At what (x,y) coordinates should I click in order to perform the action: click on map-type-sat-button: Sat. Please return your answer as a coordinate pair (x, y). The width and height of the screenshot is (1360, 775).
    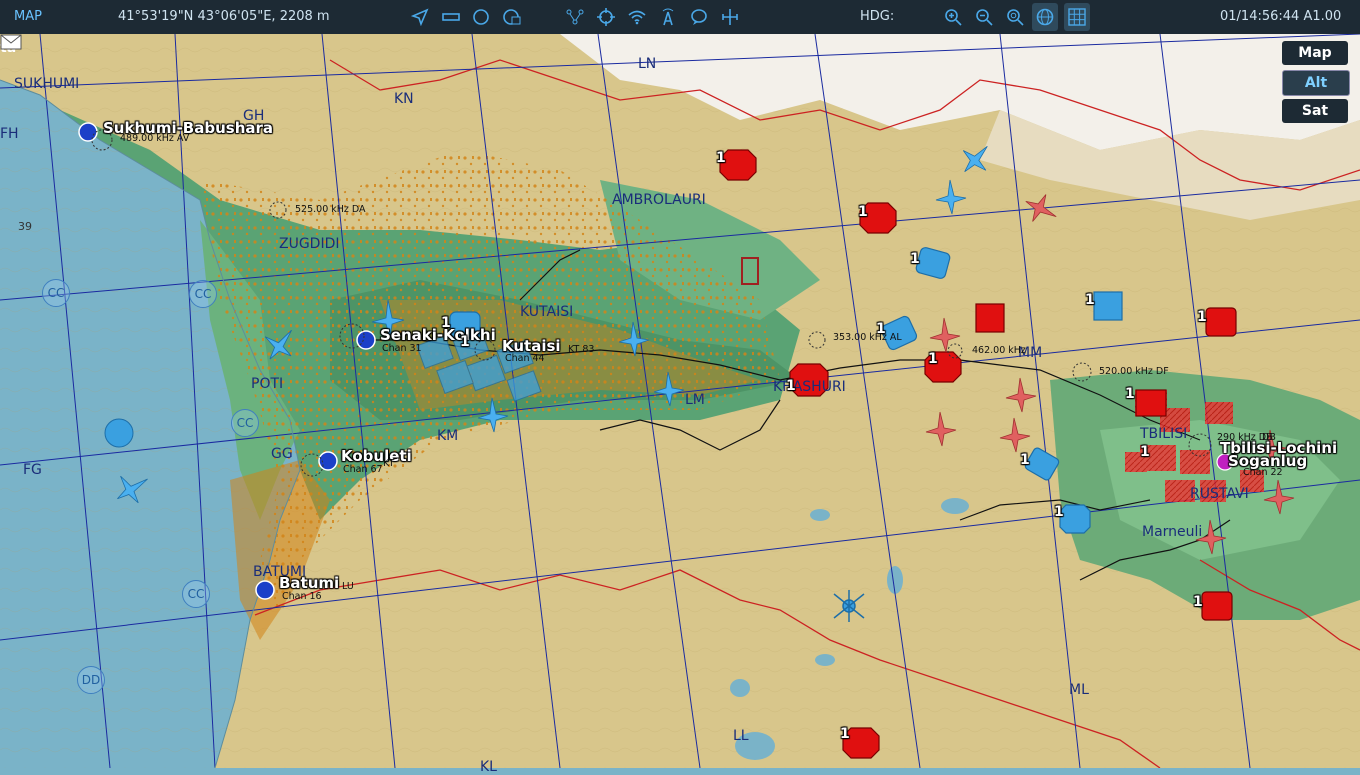
    Looking at the image, I should click on (1315, 111).